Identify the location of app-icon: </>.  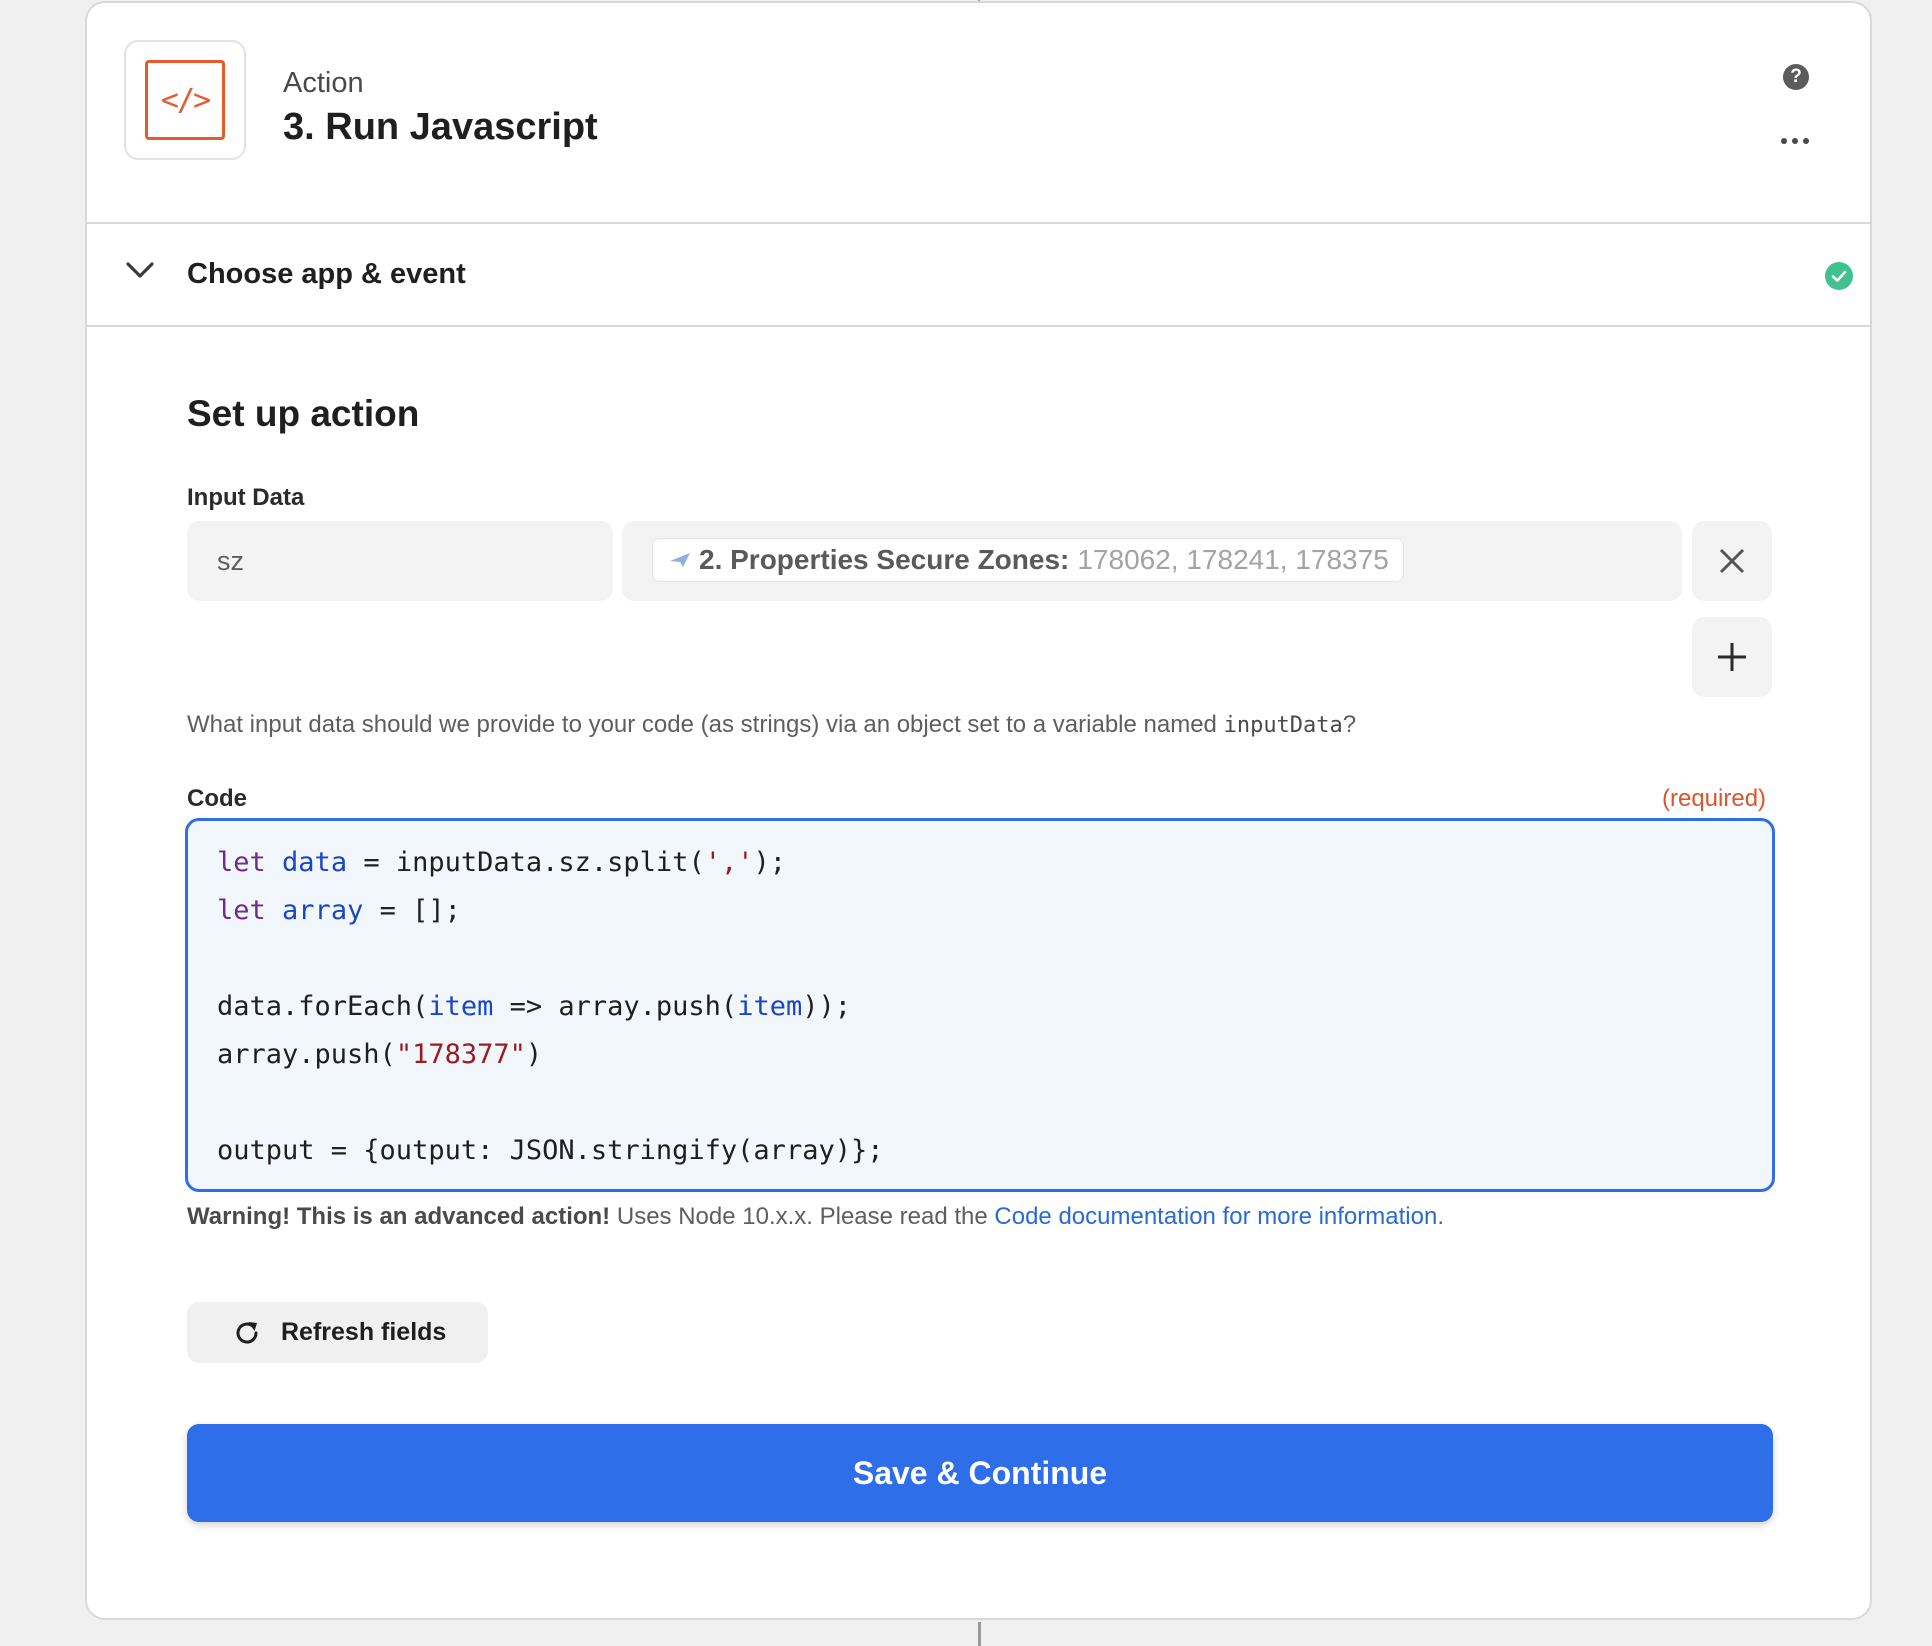
(185, 100).